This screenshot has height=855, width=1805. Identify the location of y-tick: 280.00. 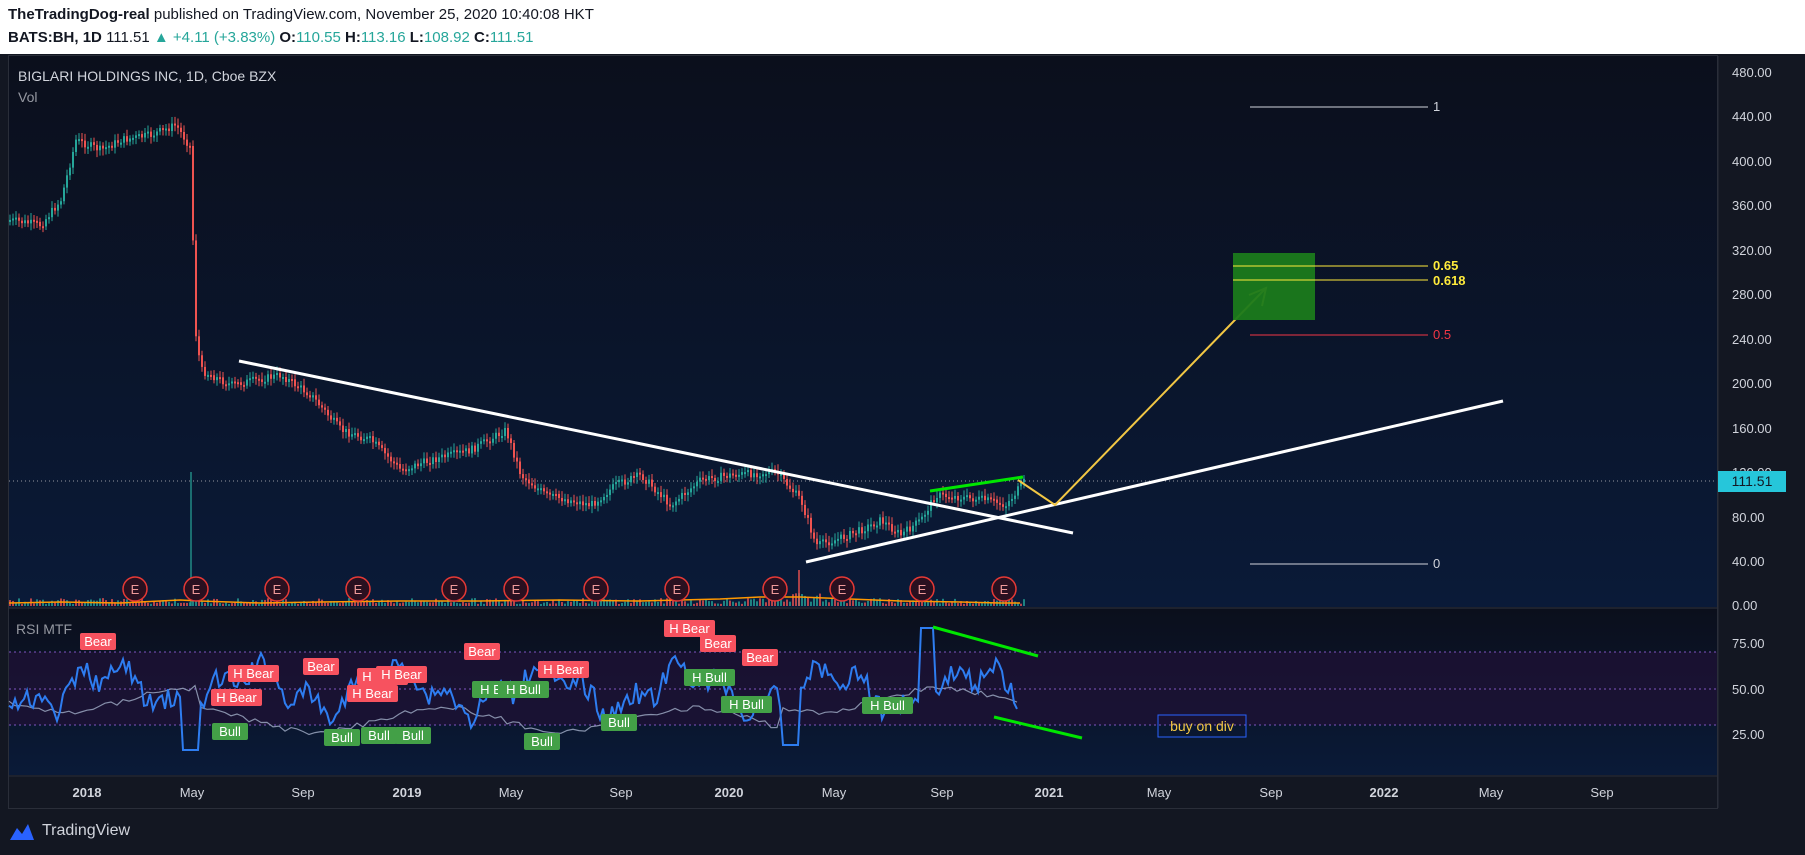
(1752, 294).